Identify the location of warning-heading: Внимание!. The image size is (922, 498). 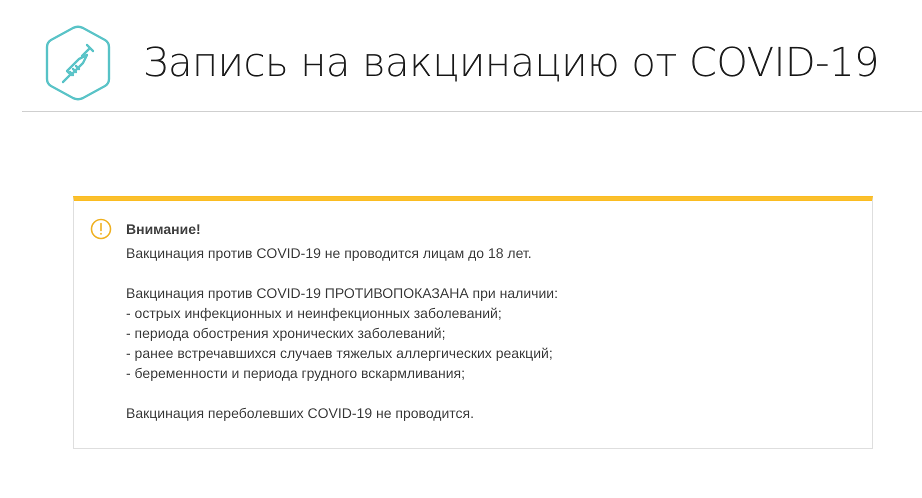
(164, 229).